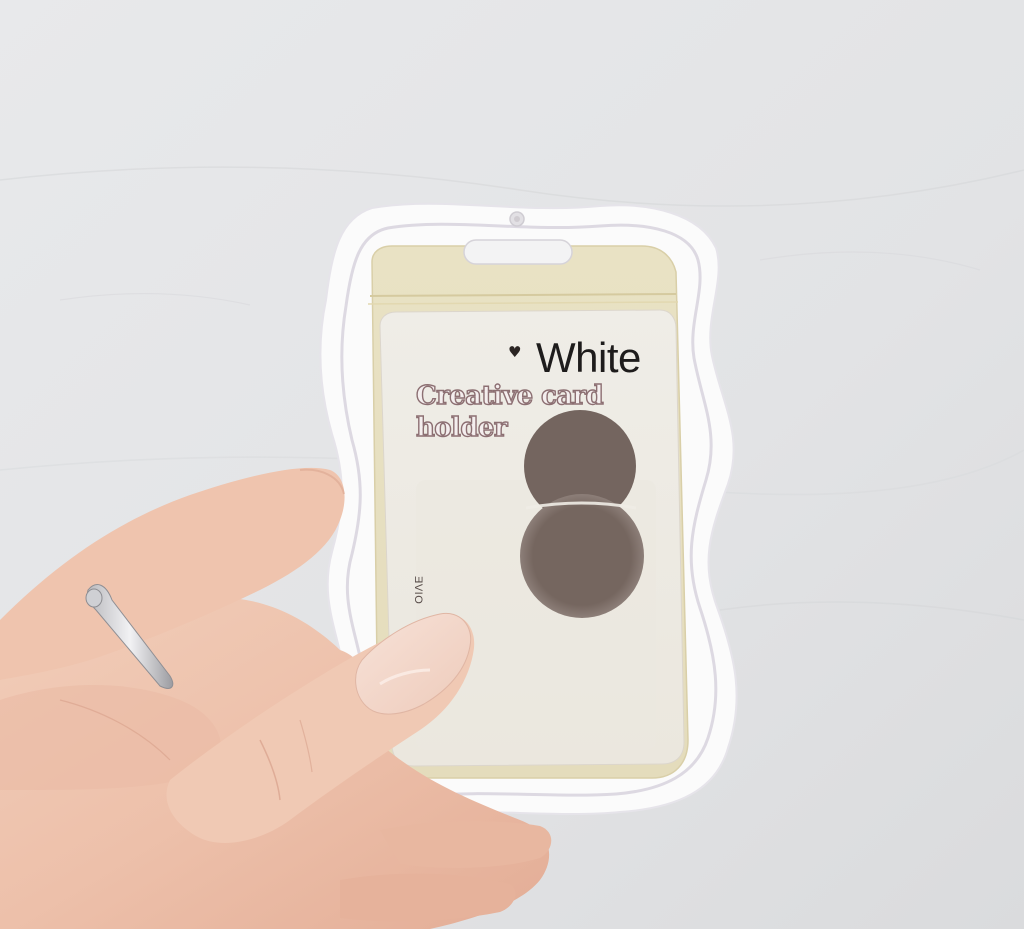 The image size is (1024, 929). Describe the element at coordinates (582, 556) in the screenshot. I see `card-circle-bottom` at that location.